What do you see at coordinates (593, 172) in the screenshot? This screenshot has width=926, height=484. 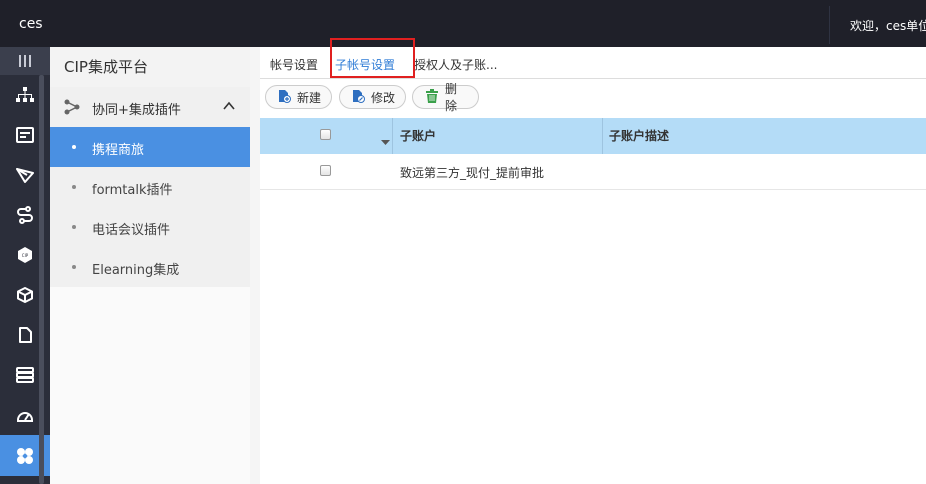 I see `table-row: 致远第三方_现付_提前审批` at bounding box center [593, 172].